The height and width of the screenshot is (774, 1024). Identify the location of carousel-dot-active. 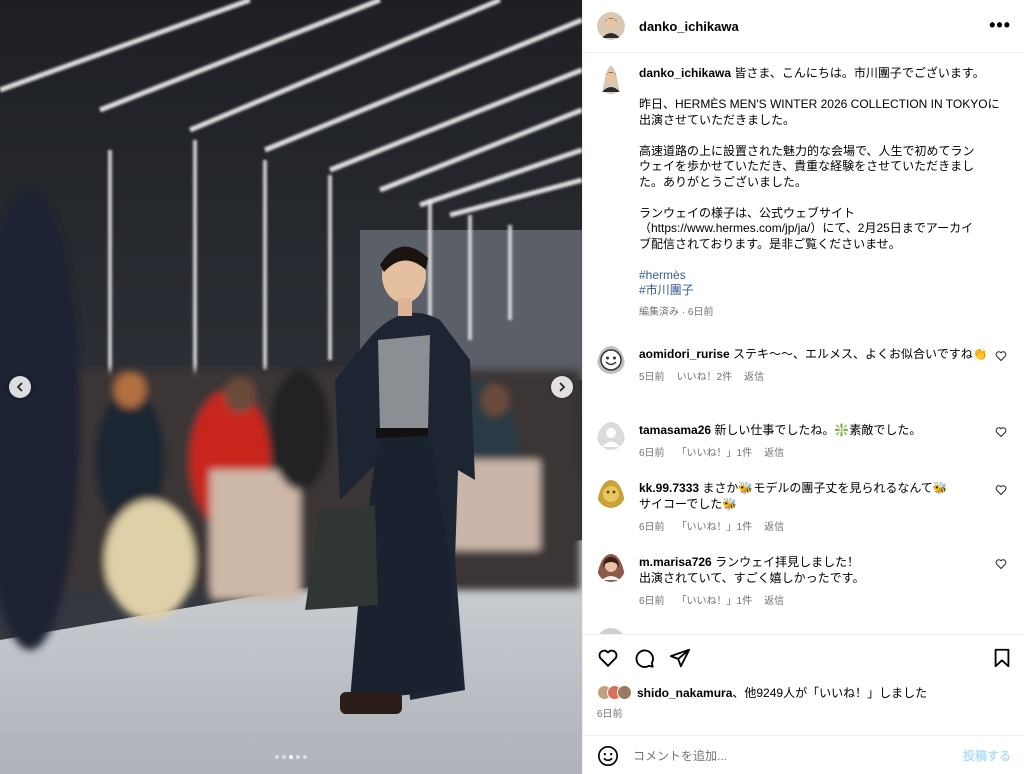
(291, 757).